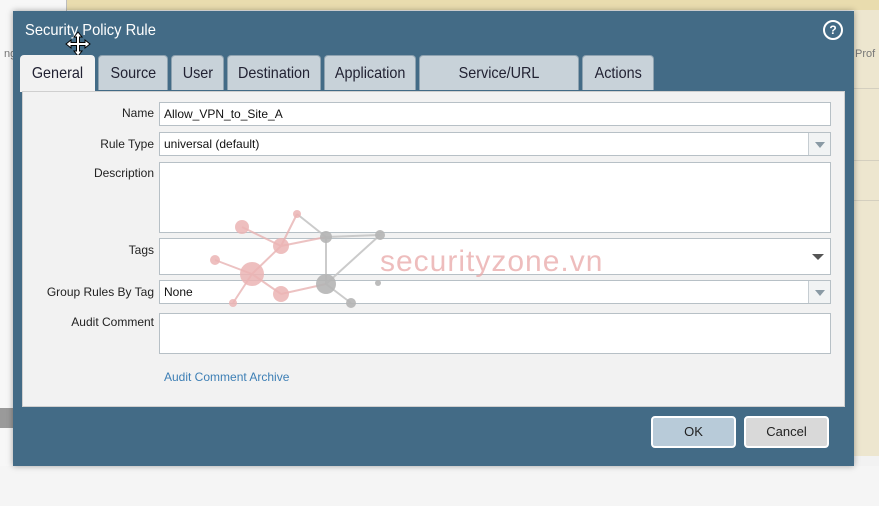 The image size is (879, 506). What do you see at coordinates (499, 86) in the screenshot?
I see `tab-service-url-category: Service/URL Category` at bounding box center [499, 86].